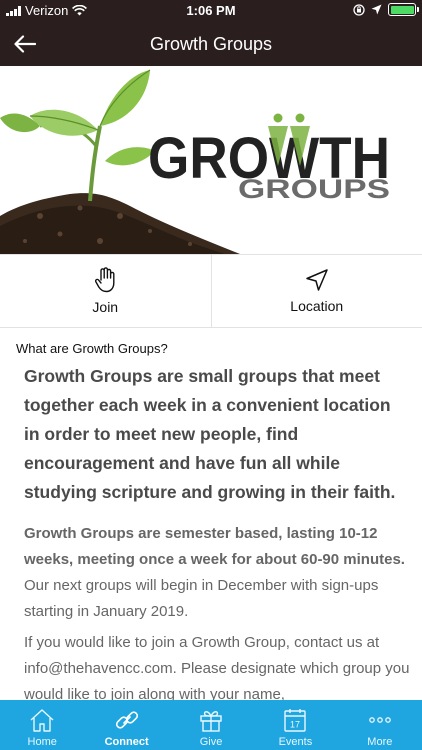  I want to click on link-icon, so click(126, 720).